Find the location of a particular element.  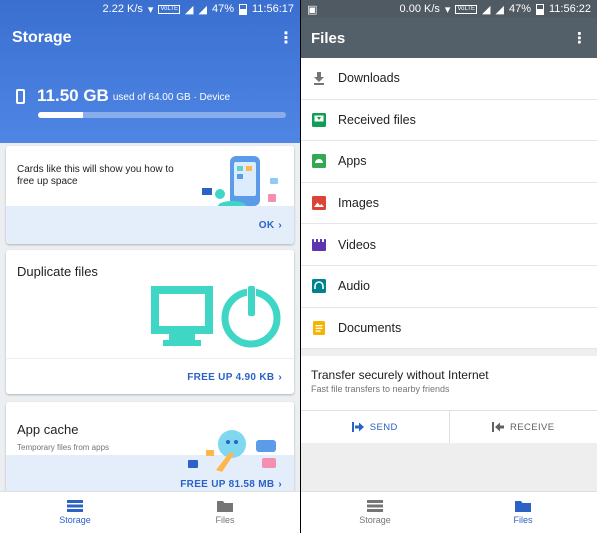

phone-icon is located at coordinates (20, 96).